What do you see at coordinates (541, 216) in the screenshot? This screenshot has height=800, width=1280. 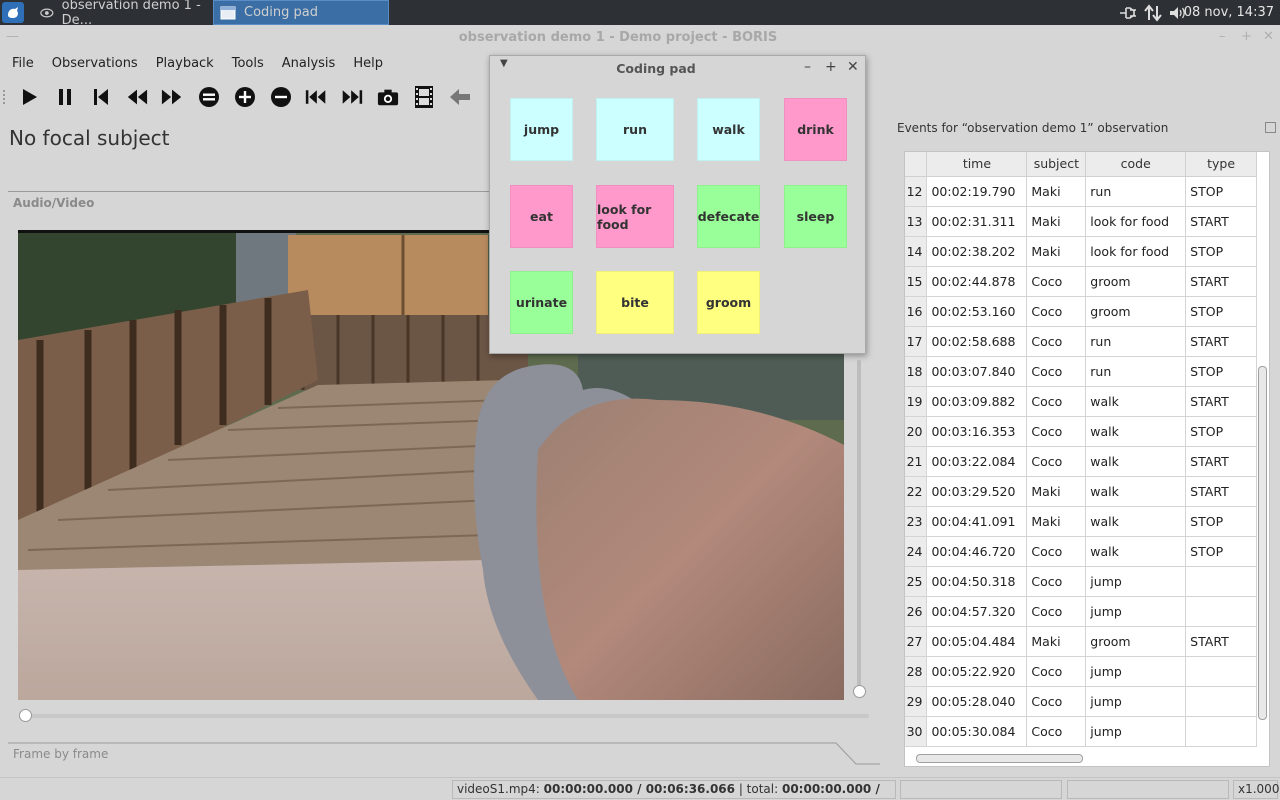 I see `behavior-button-eat: eat` at bounding box center [541, 216].